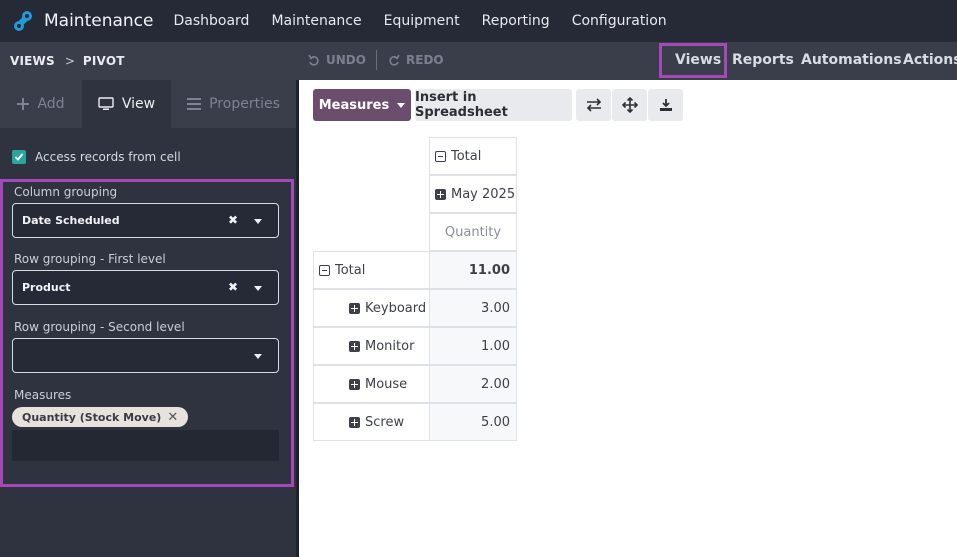  I want to click on redo-button: REDO, so click(416, 60).